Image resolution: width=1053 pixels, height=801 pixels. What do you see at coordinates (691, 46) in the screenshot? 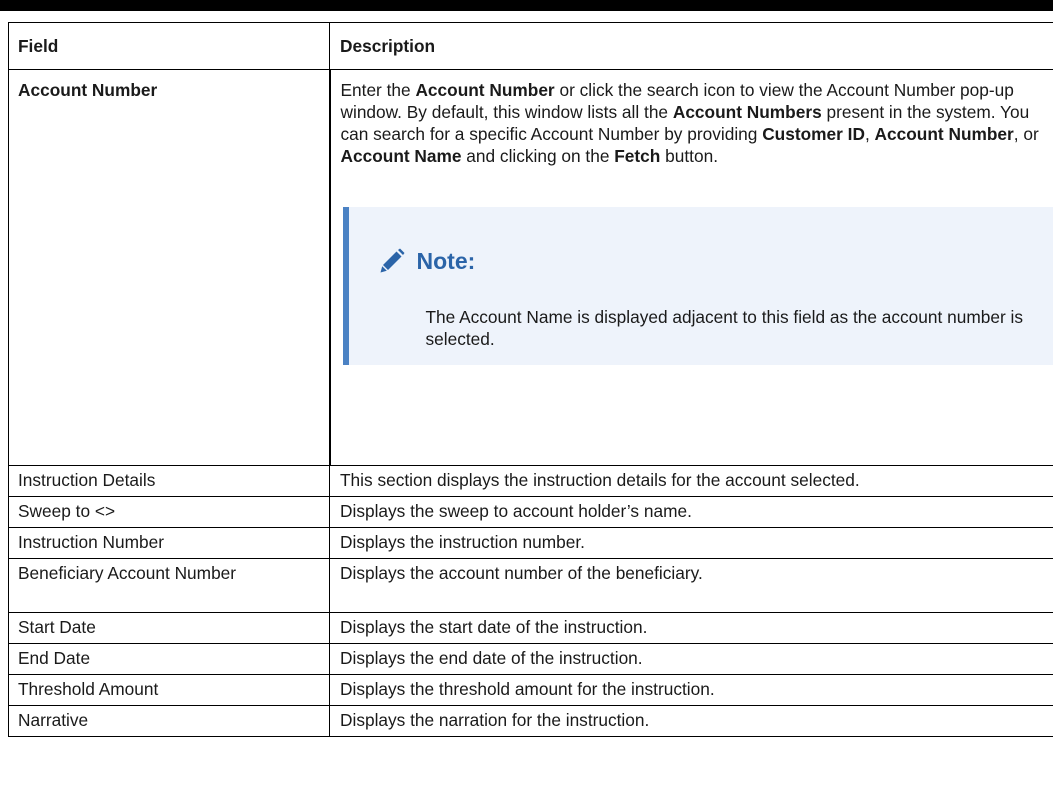
I see `header-description: Description` at bounding box center [691, 46].